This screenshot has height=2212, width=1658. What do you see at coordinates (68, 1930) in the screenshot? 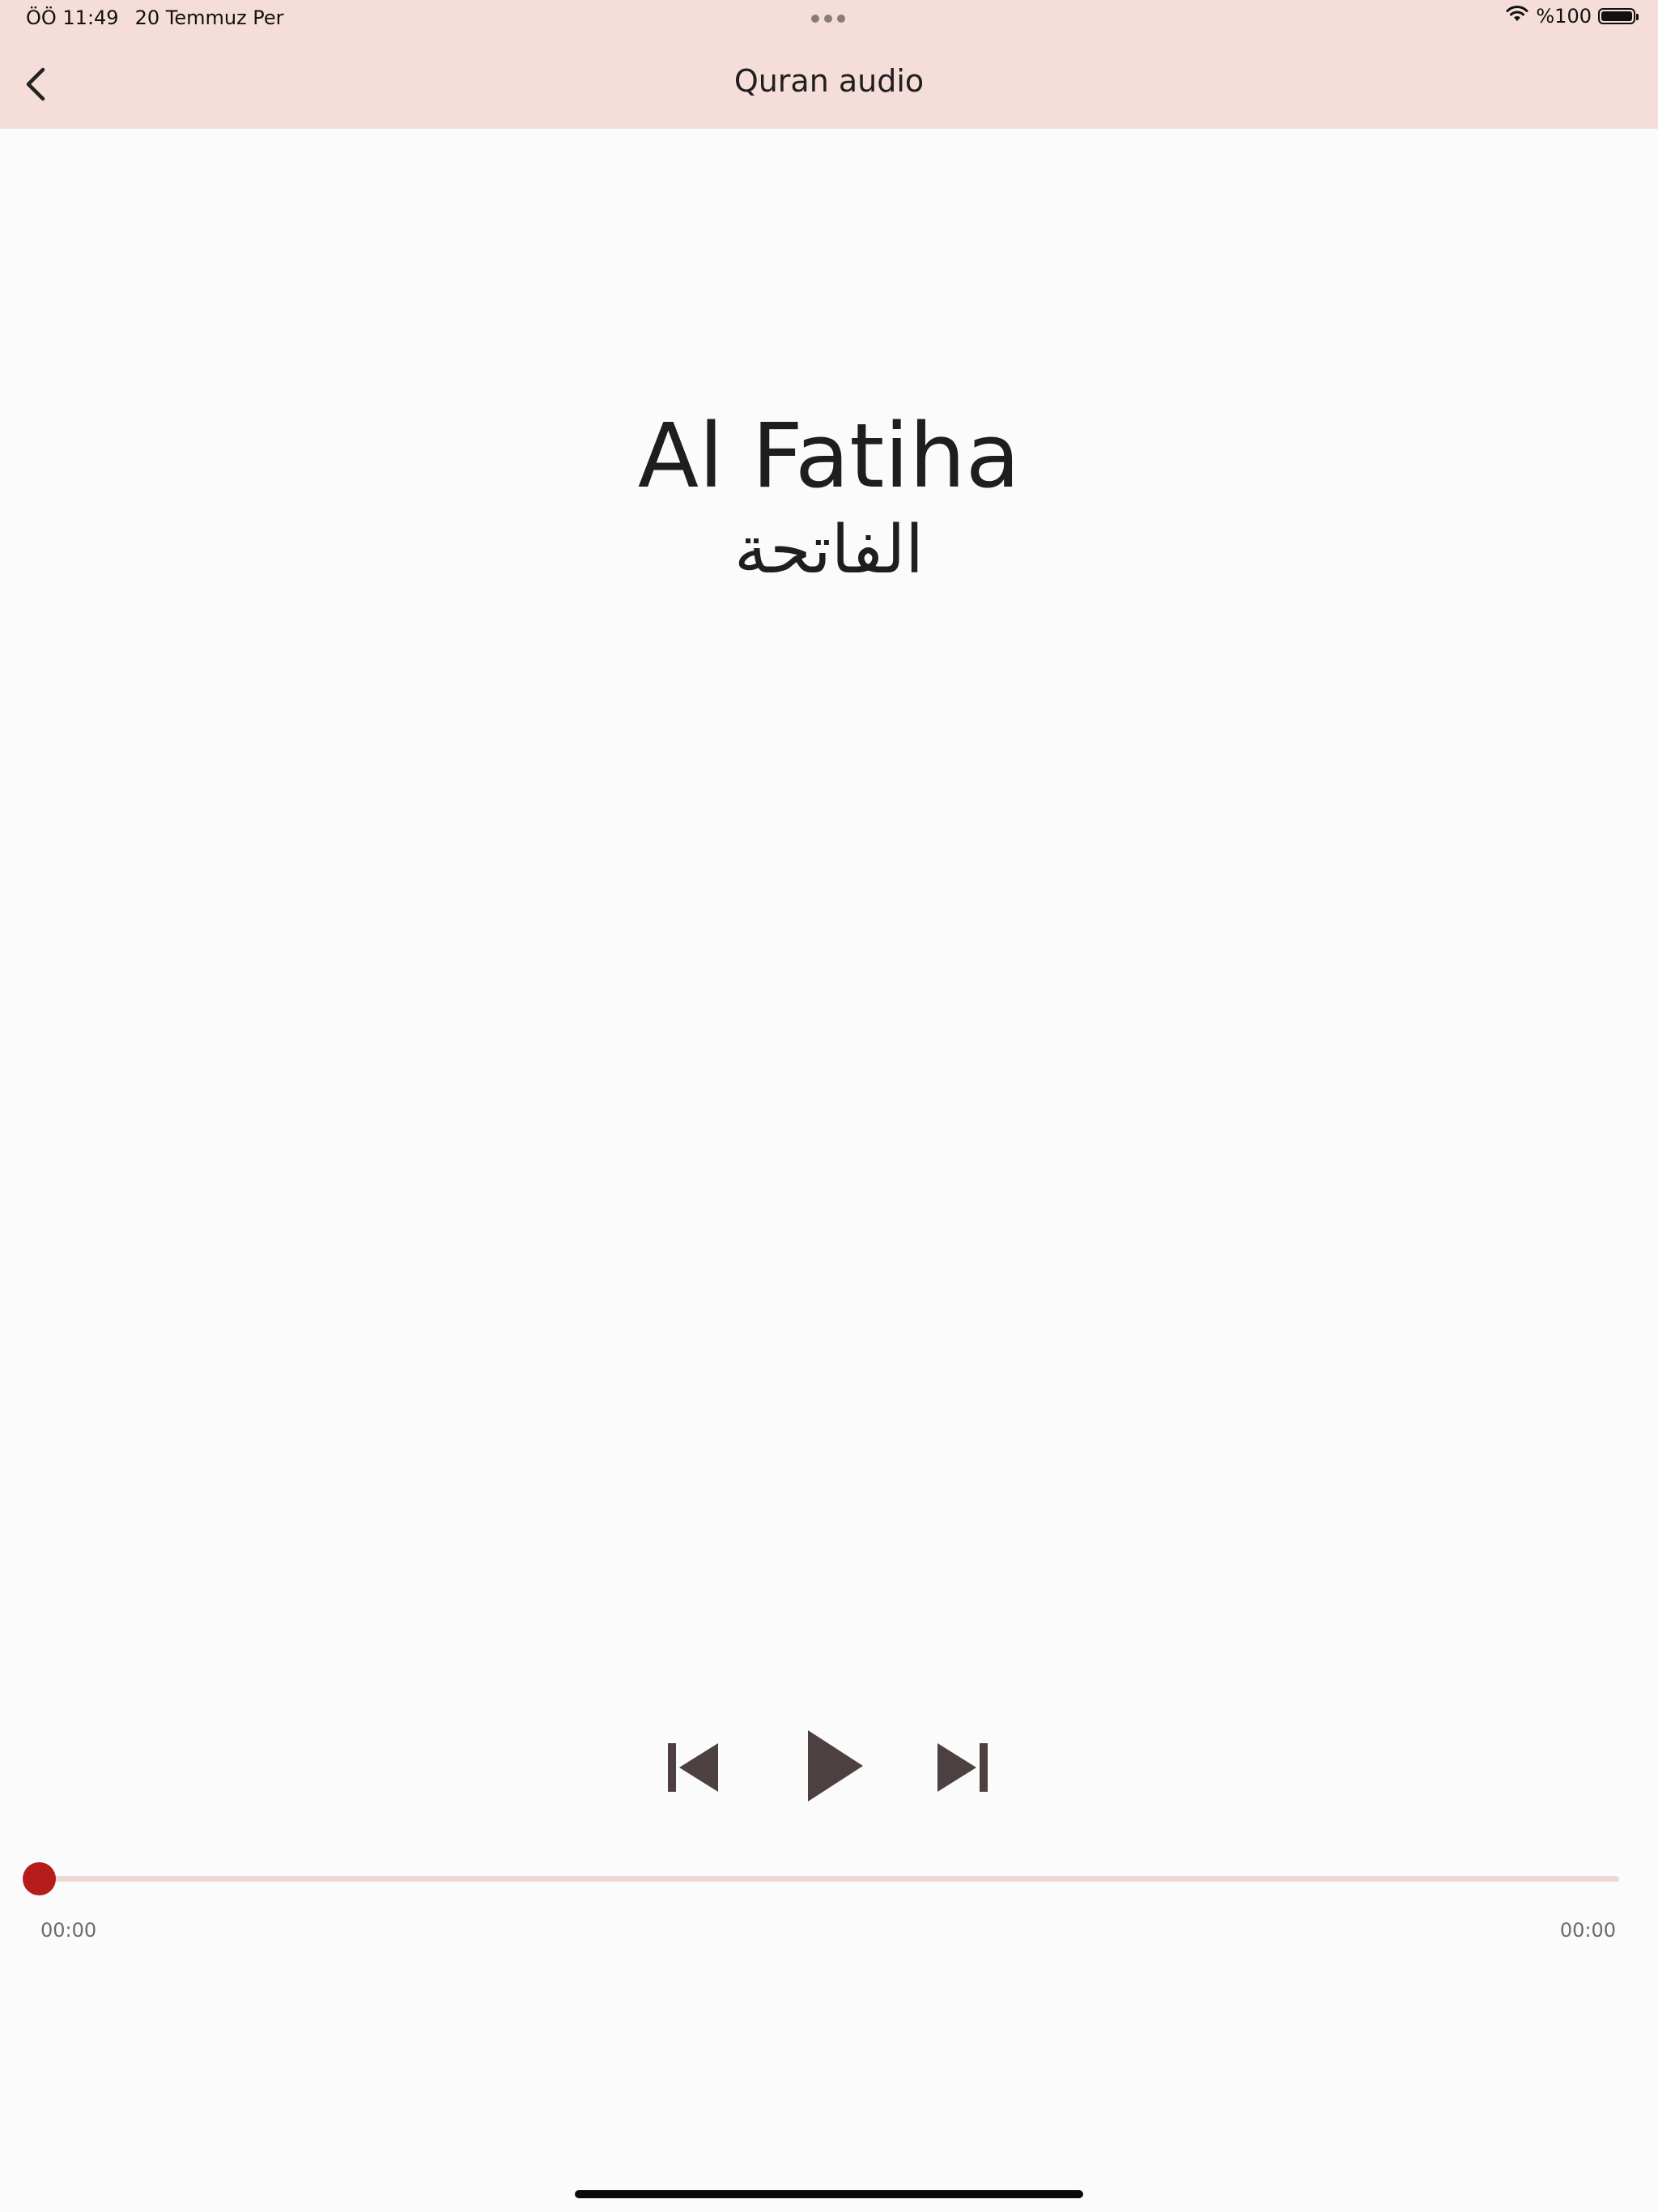
I see `elapsed-time: 00:00` at bounding box center [68, 1930].